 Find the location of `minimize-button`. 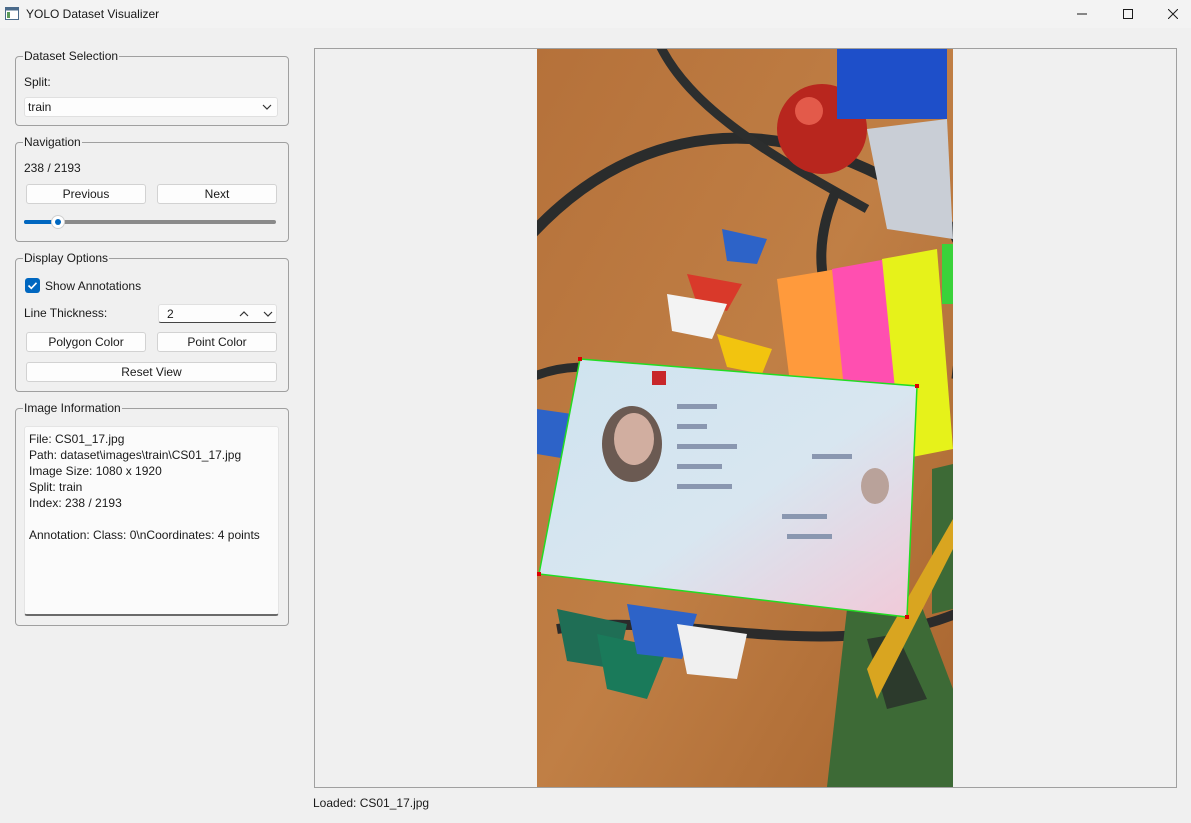

minimize-button is located at coordinates (1082, 14).